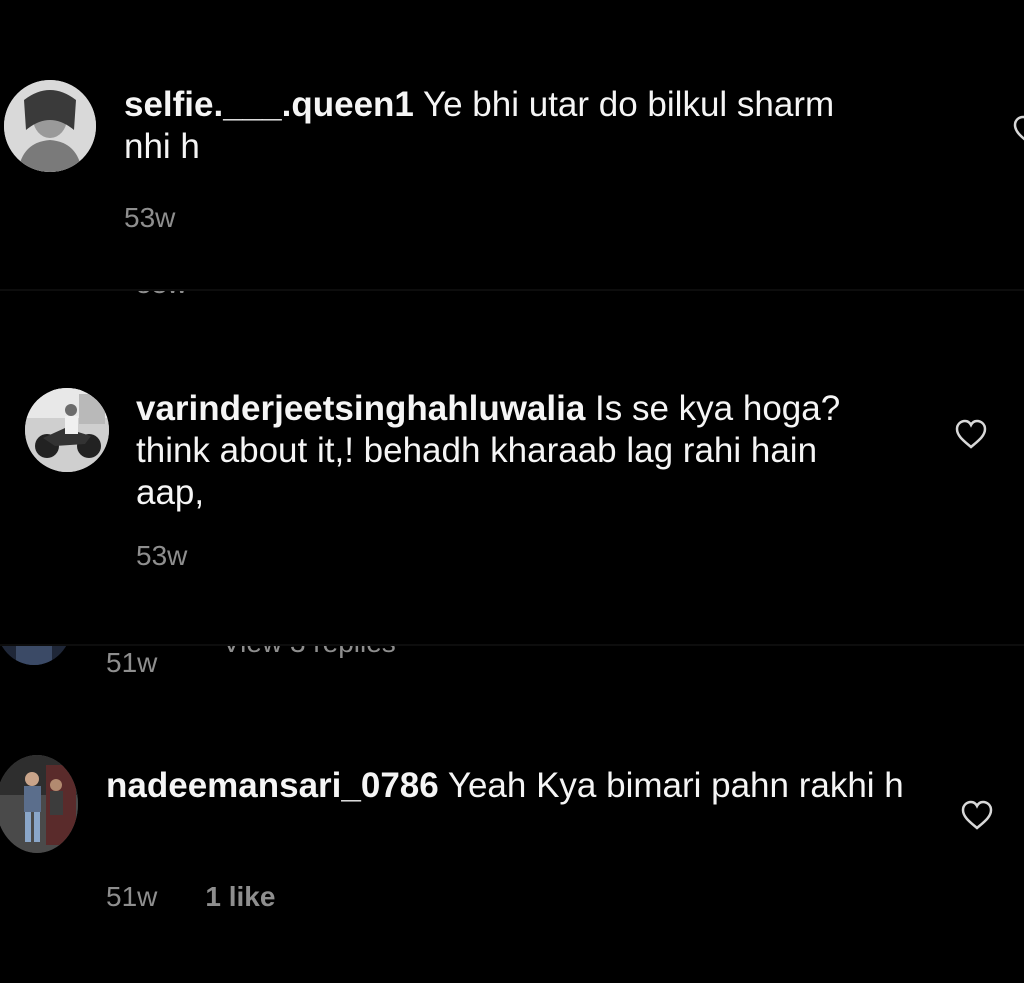  What do you see at coordinates (671, 785) in the screenshot?
I see `comment-body: Yeah Kya bimari pahn rakhi h` at bounding box center [671, 785].